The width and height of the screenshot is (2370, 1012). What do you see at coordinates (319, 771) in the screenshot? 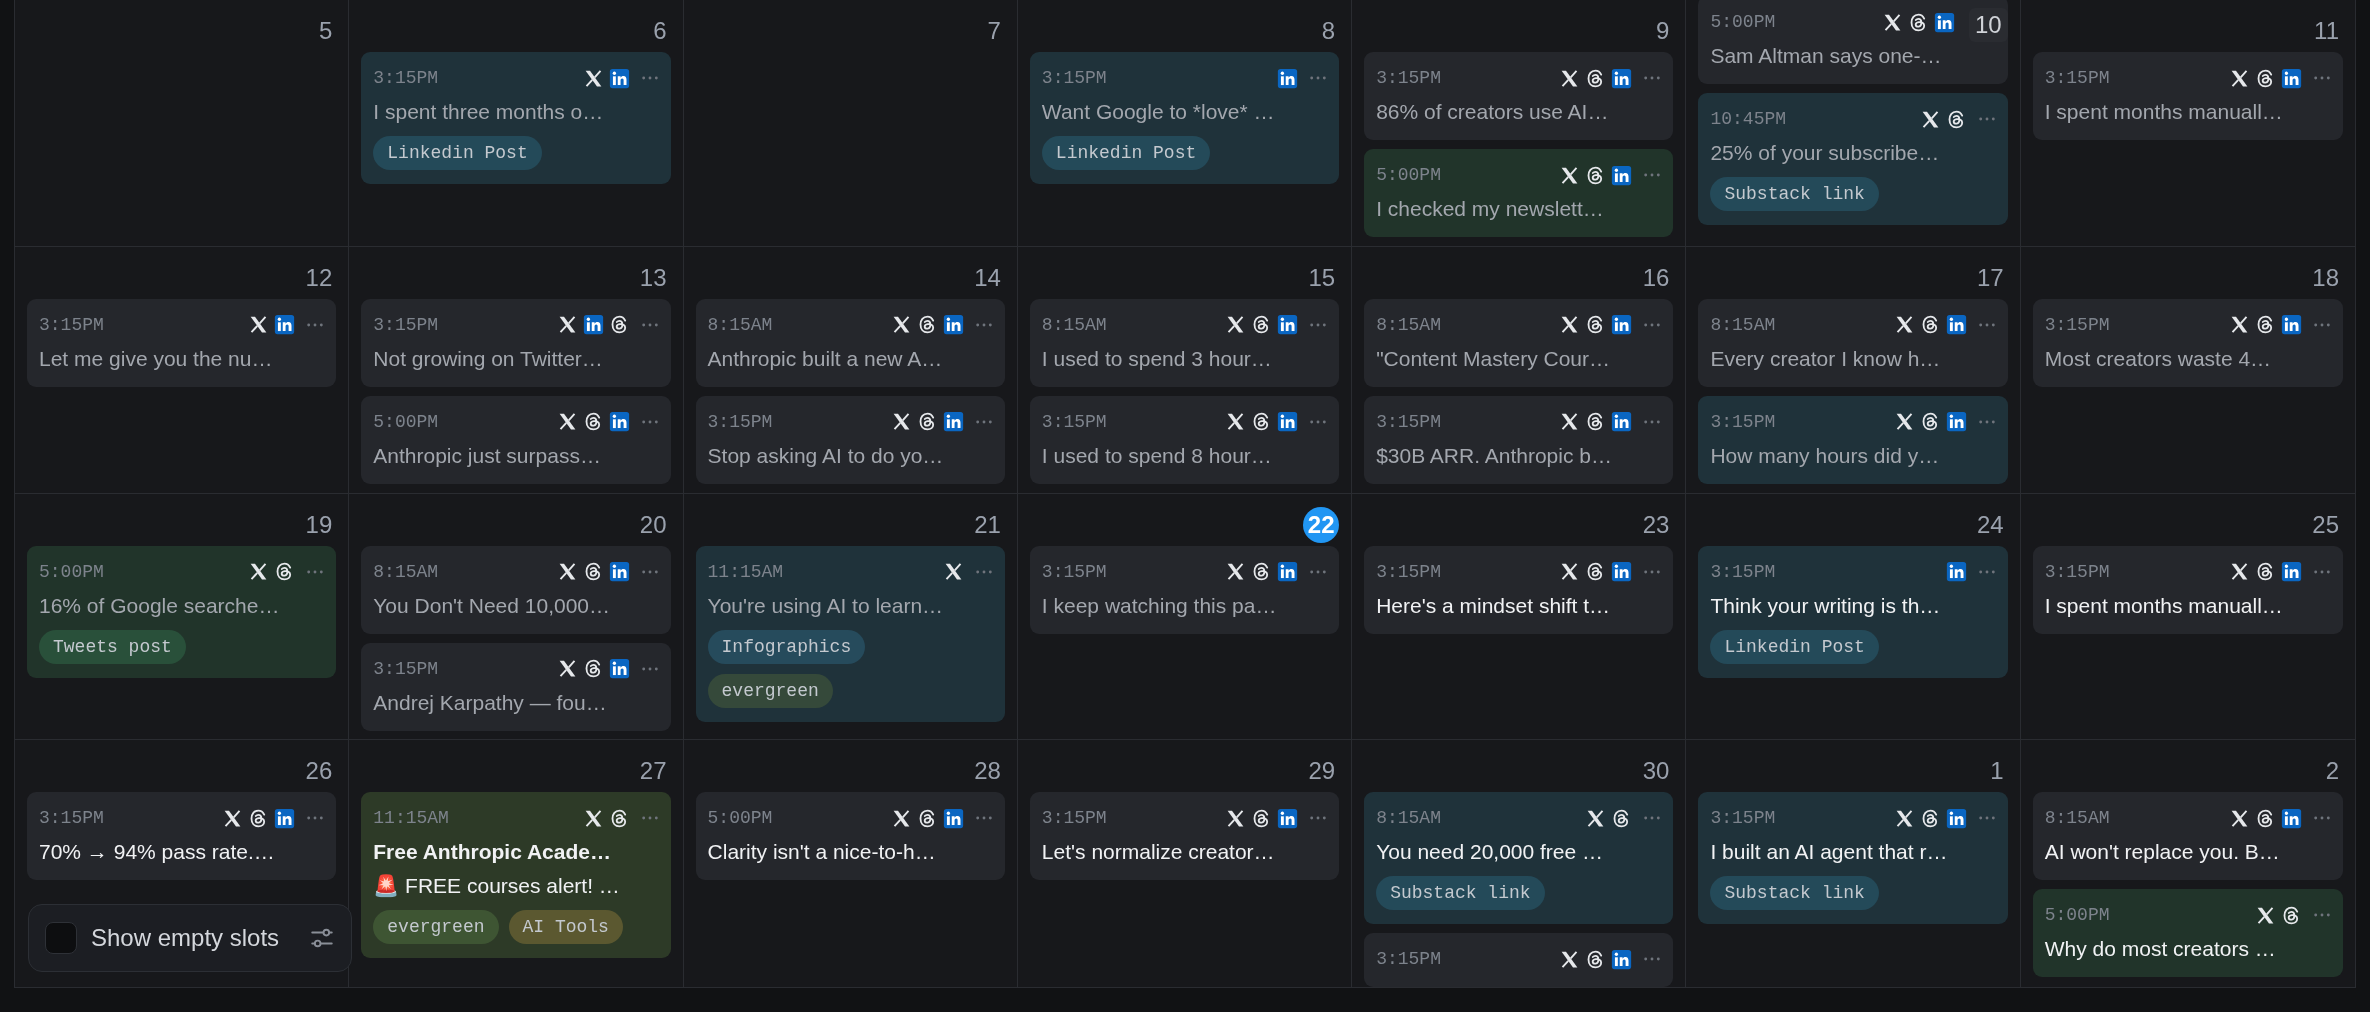
I see `day-number: 26` at bounding box center [319, 771].